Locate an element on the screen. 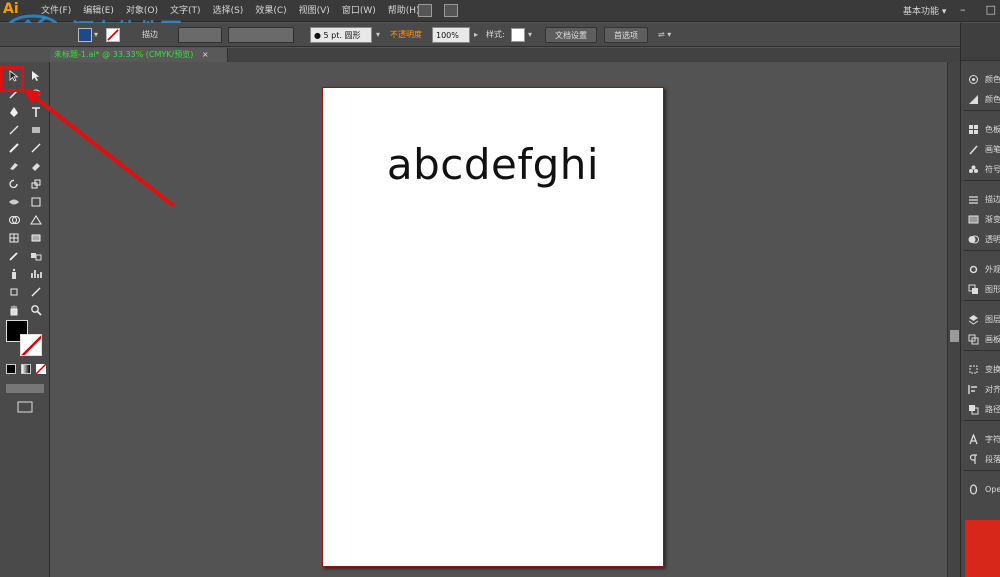  hand-icon is located at coordinates (14, 310).